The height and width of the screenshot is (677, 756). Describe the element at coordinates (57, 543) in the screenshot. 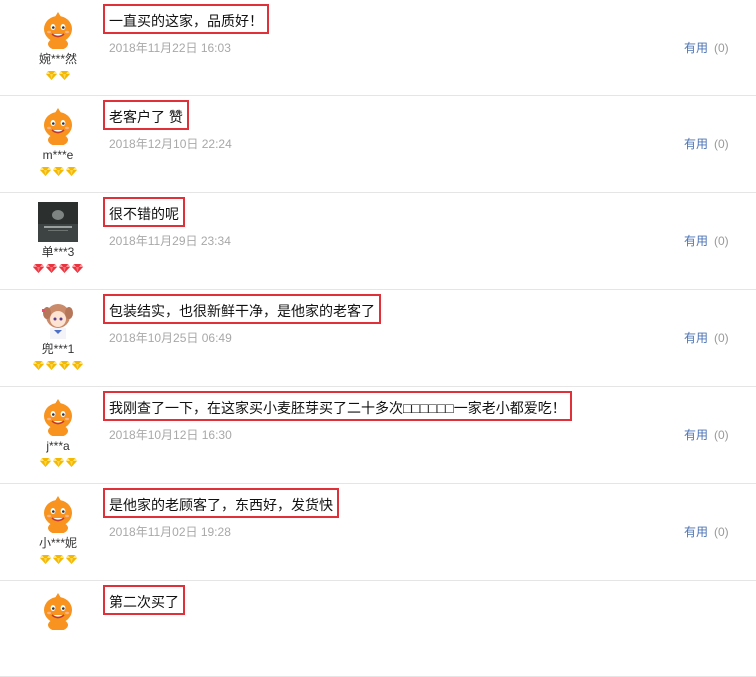

I see `reviewer-name: 小***妮` at that location.